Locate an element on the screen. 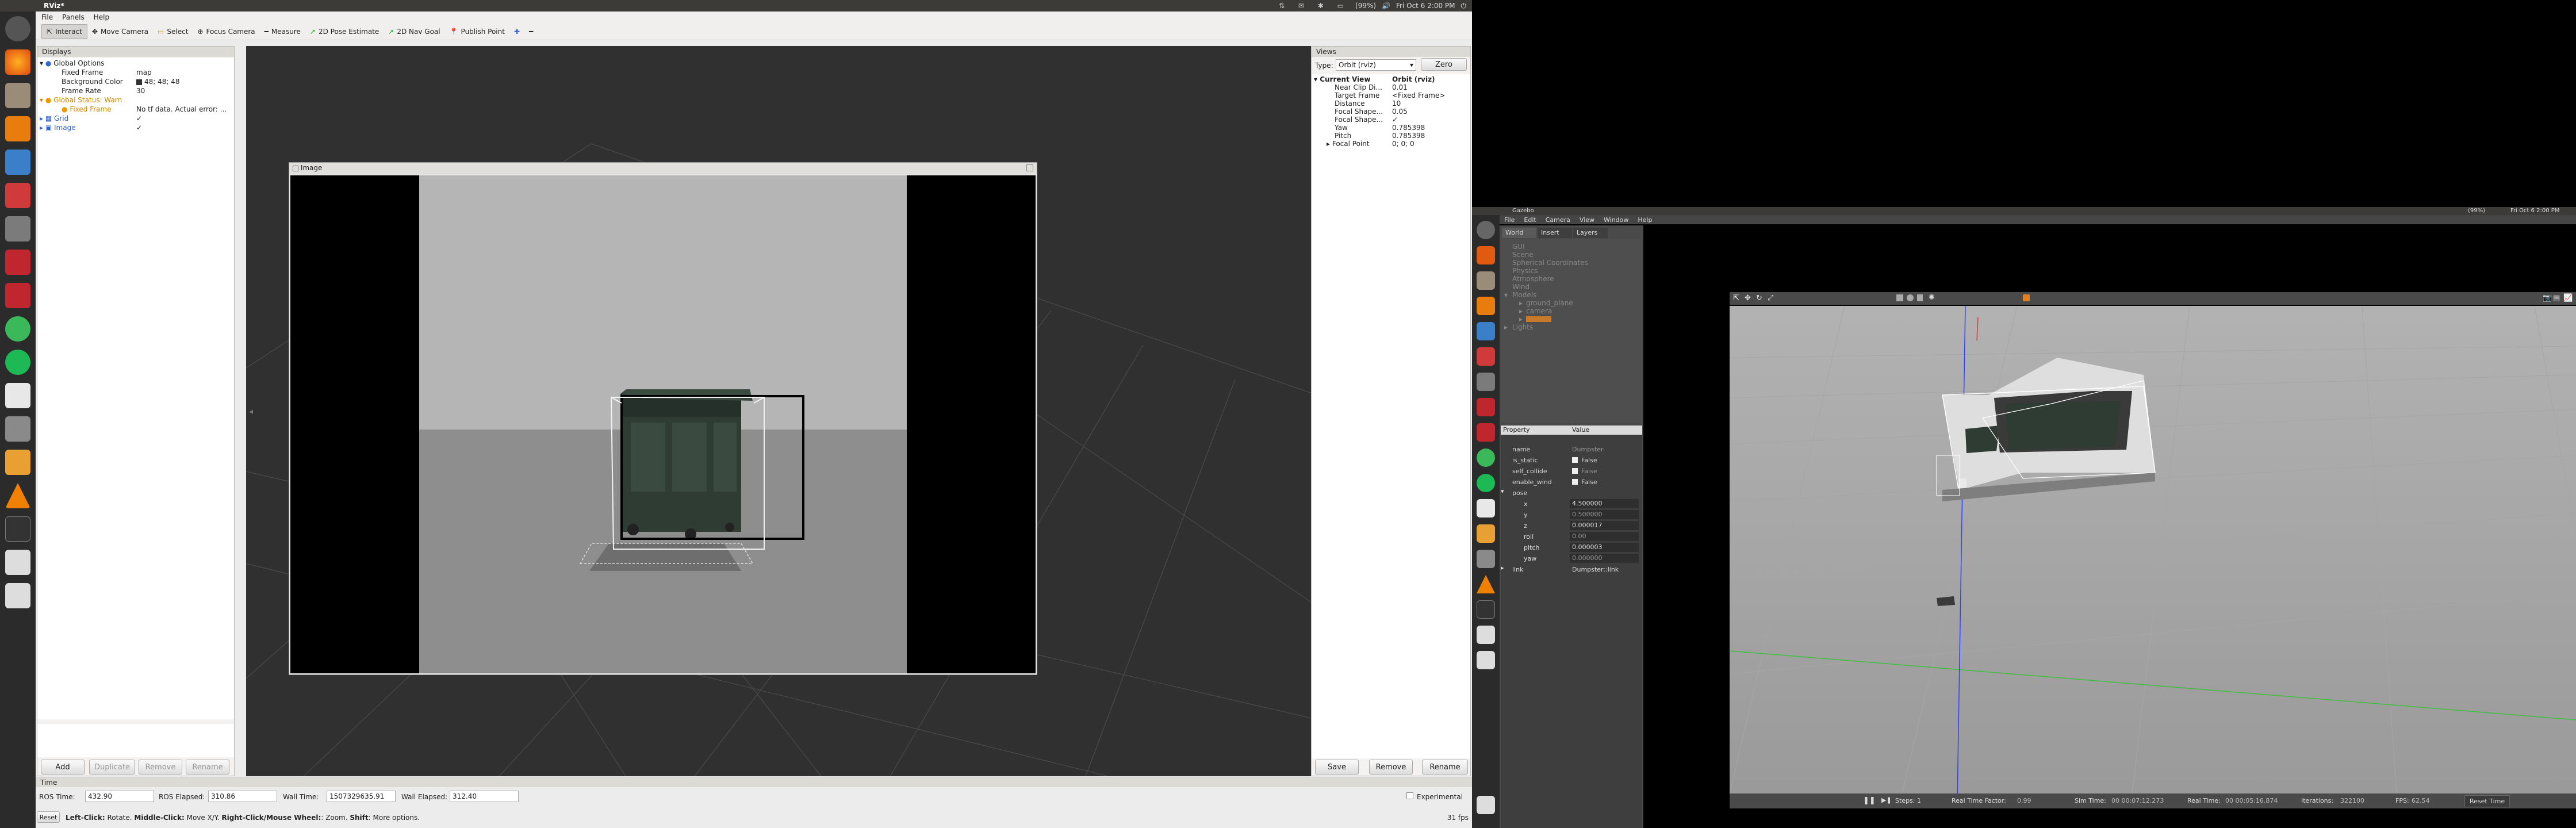 Image resolution: width=2576 pixels, height=828 pixels. gz-prop-x-field: 4.500000 is located at coordinates (1604, 503).